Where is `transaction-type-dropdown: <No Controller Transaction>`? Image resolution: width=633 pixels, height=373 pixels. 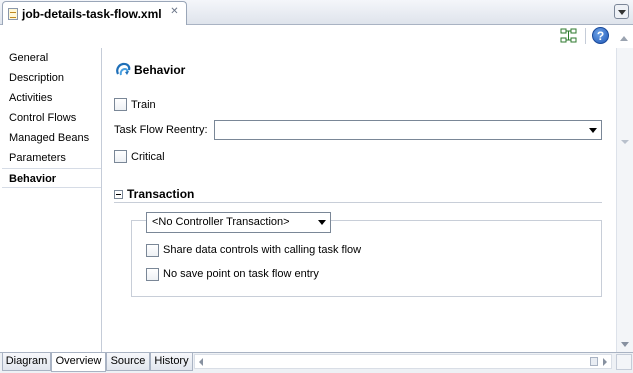
transaction-type-dropdown: <No Controller Transaction> is located at coordinates (238, 222).